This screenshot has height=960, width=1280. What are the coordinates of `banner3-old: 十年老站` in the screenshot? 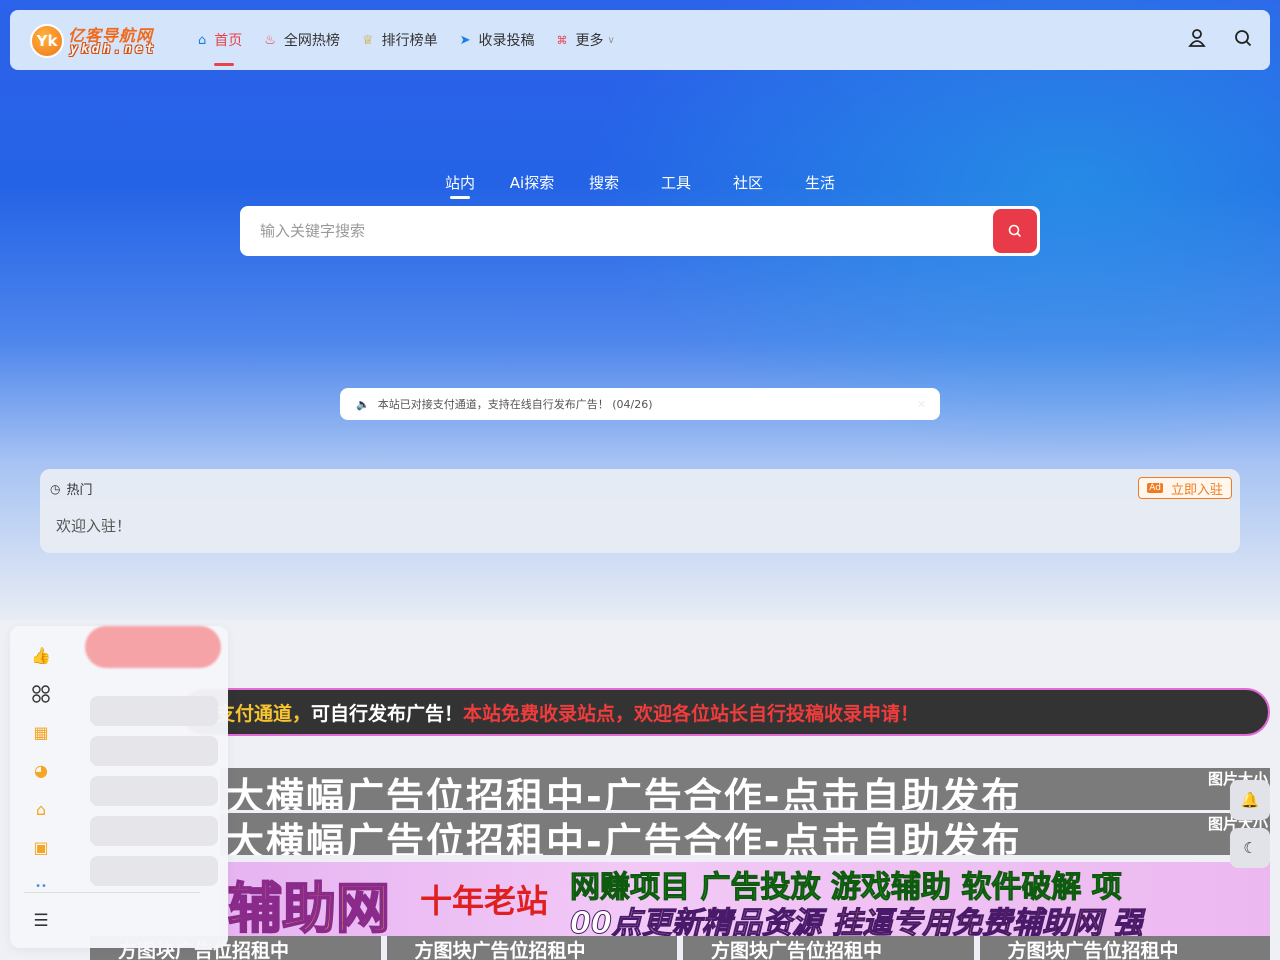 It's located at (484, 901).